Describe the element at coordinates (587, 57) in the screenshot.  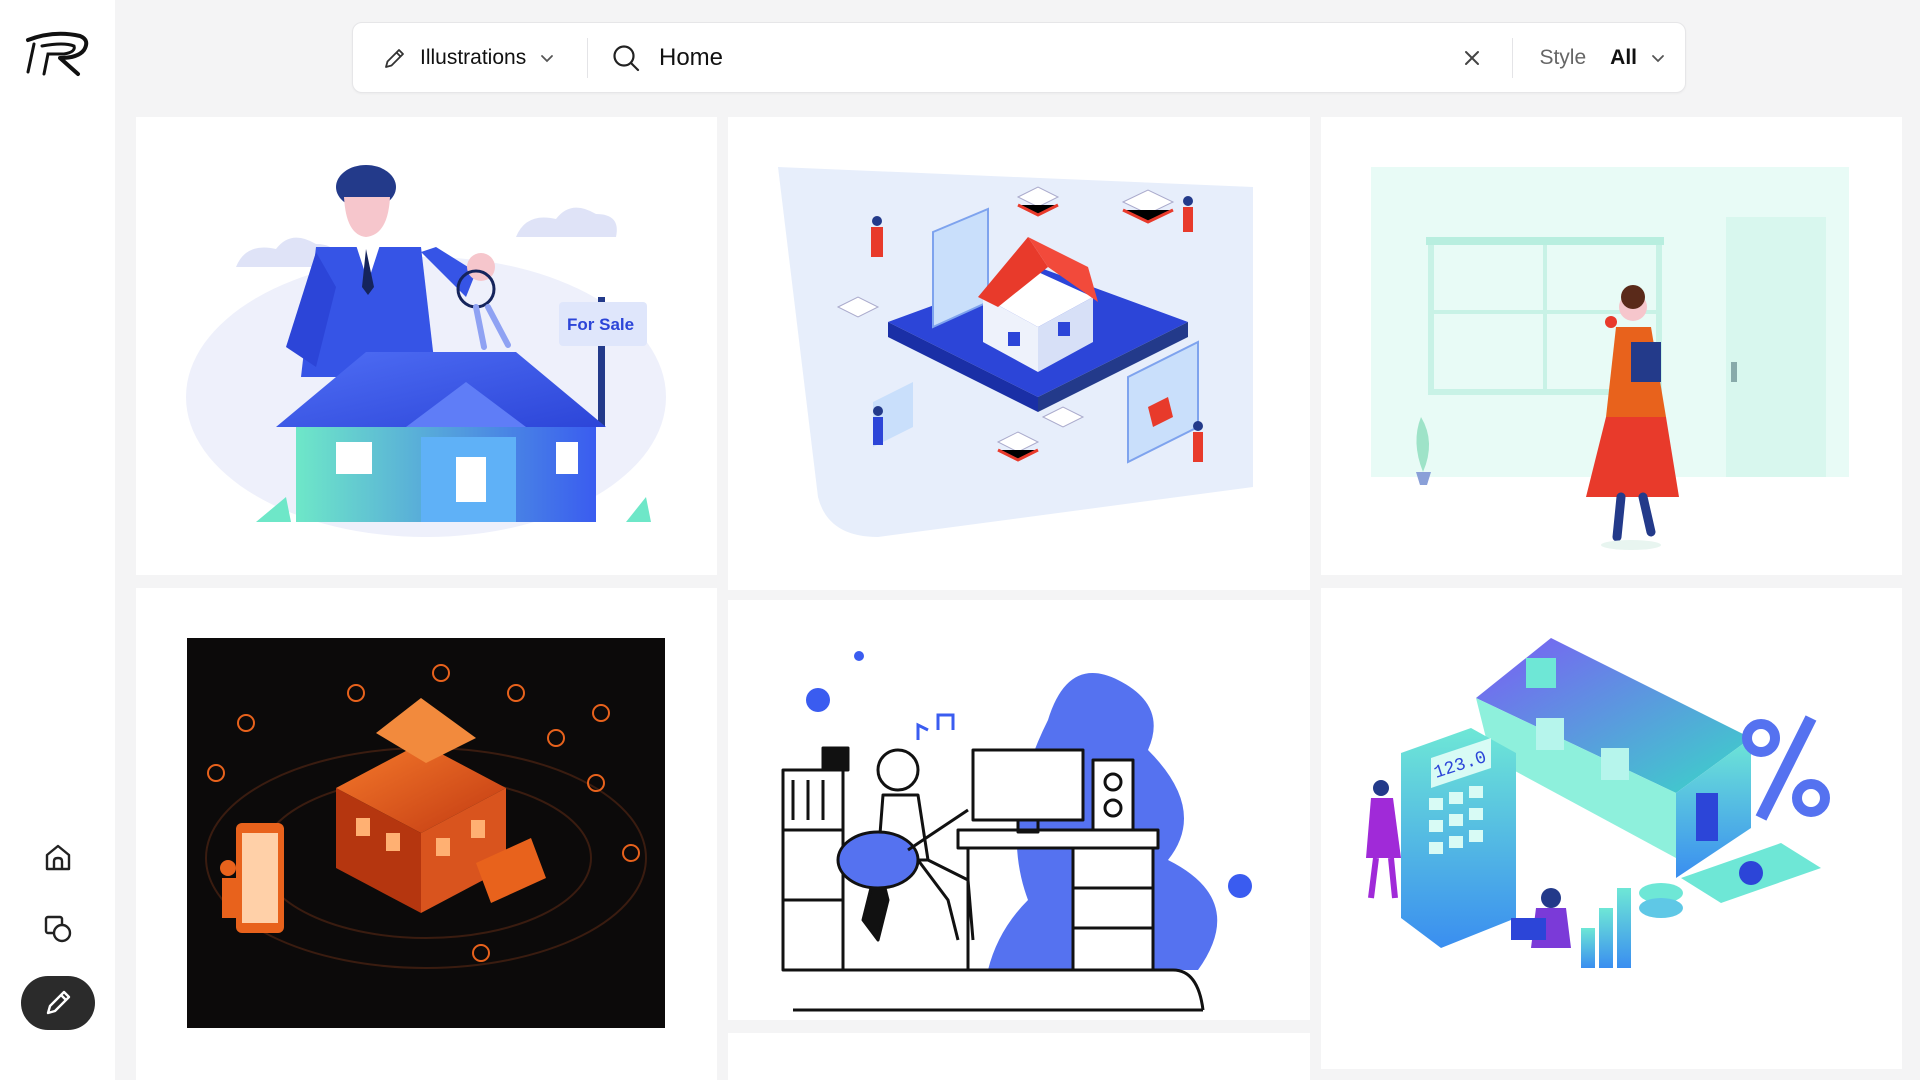
I see `search-divider` at that location.